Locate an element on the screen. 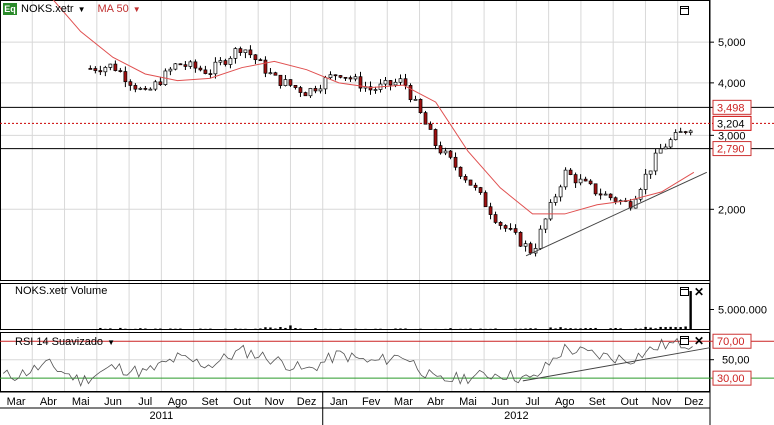 The height and width of the screenshot is (425, 774). price-tick-label: 5,000 is located at coordinates (732, 43).